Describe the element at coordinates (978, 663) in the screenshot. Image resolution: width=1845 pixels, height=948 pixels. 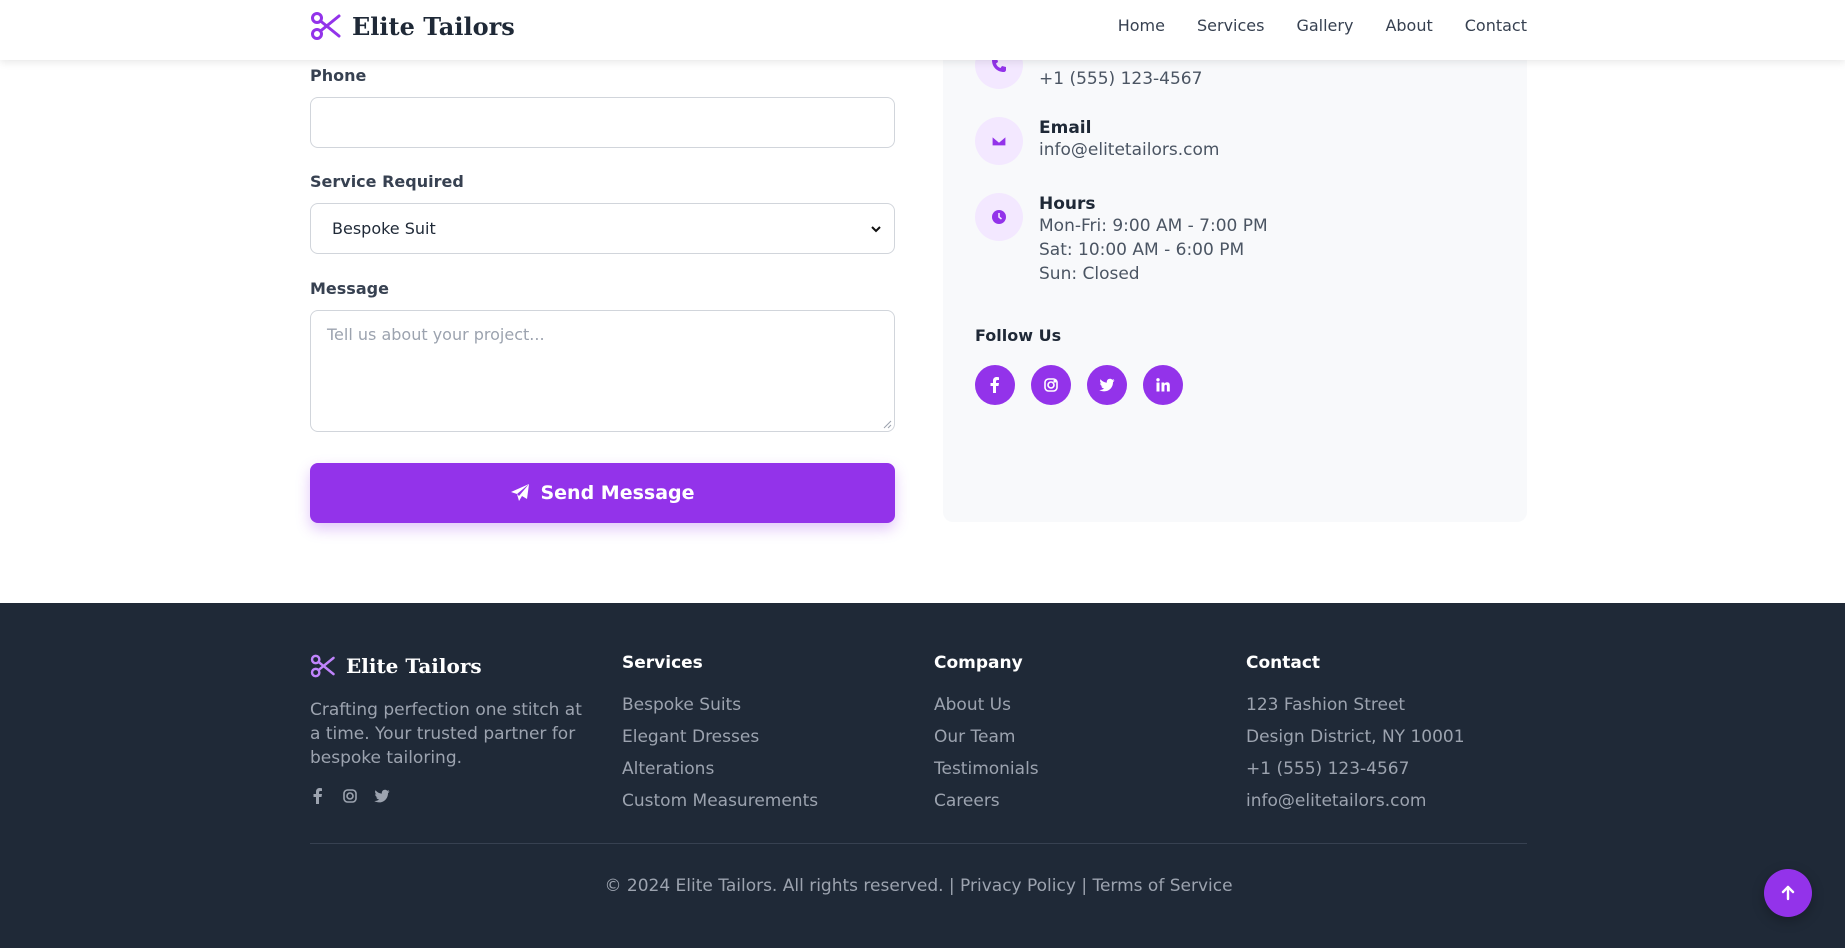
I see `footer-company-title: Company` at that location.